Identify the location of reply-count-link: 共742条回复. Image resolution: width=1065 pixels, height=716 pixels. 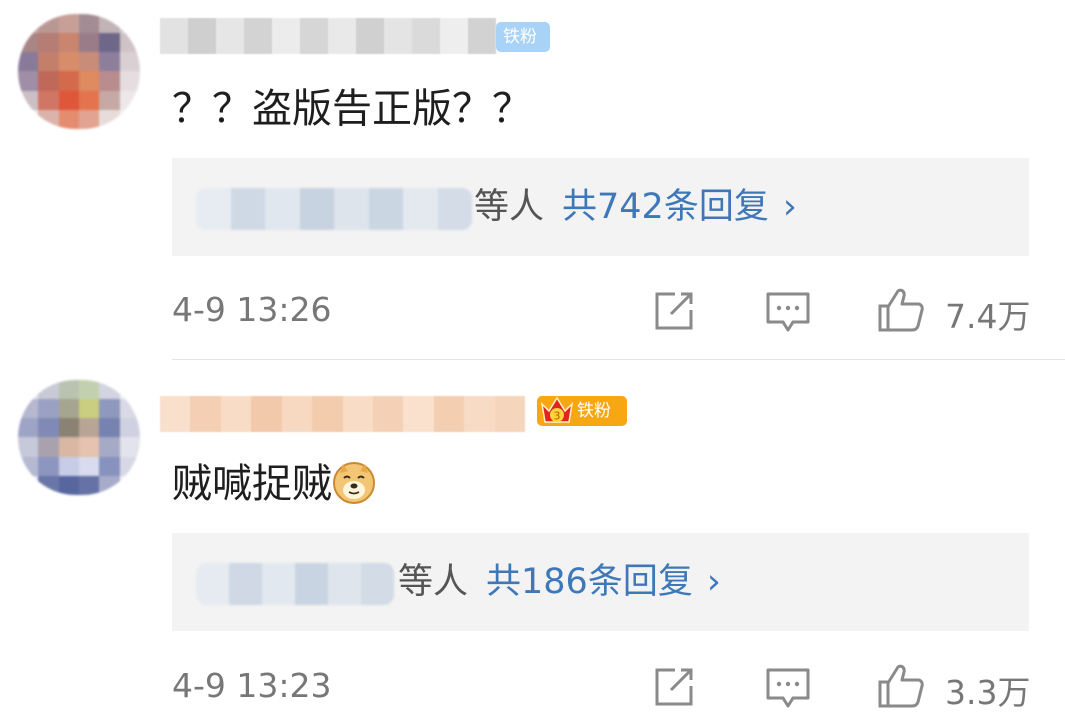
(665, 207).